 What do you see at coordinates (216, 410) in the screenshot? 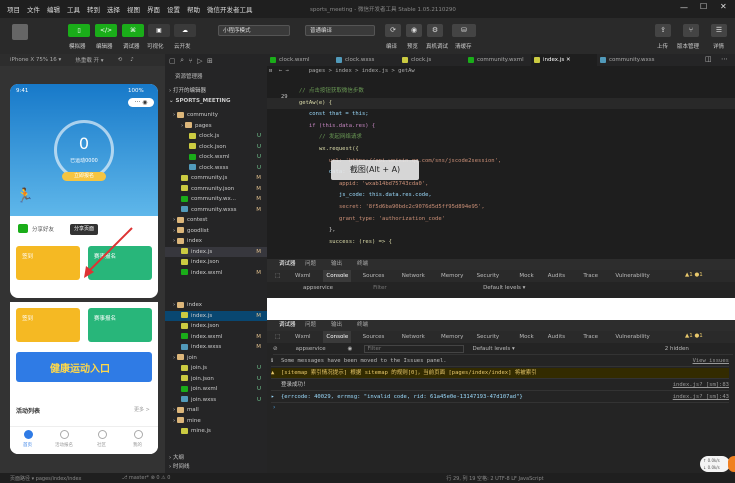
I see `tree-folder: › mall` at bounding box center [216, 410].